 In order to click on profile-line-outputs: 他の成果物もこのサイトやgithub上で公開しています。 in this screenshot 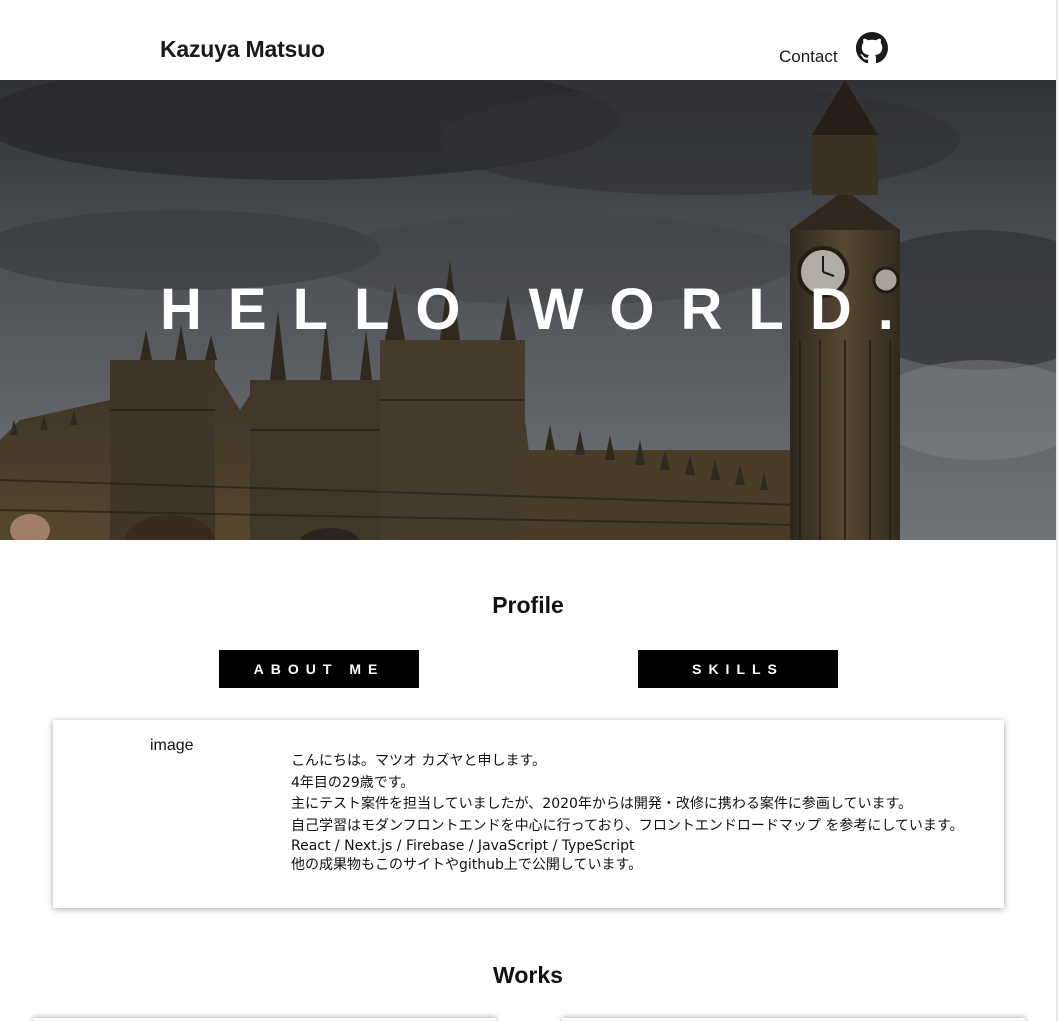, I will do `click(467, 865)`.